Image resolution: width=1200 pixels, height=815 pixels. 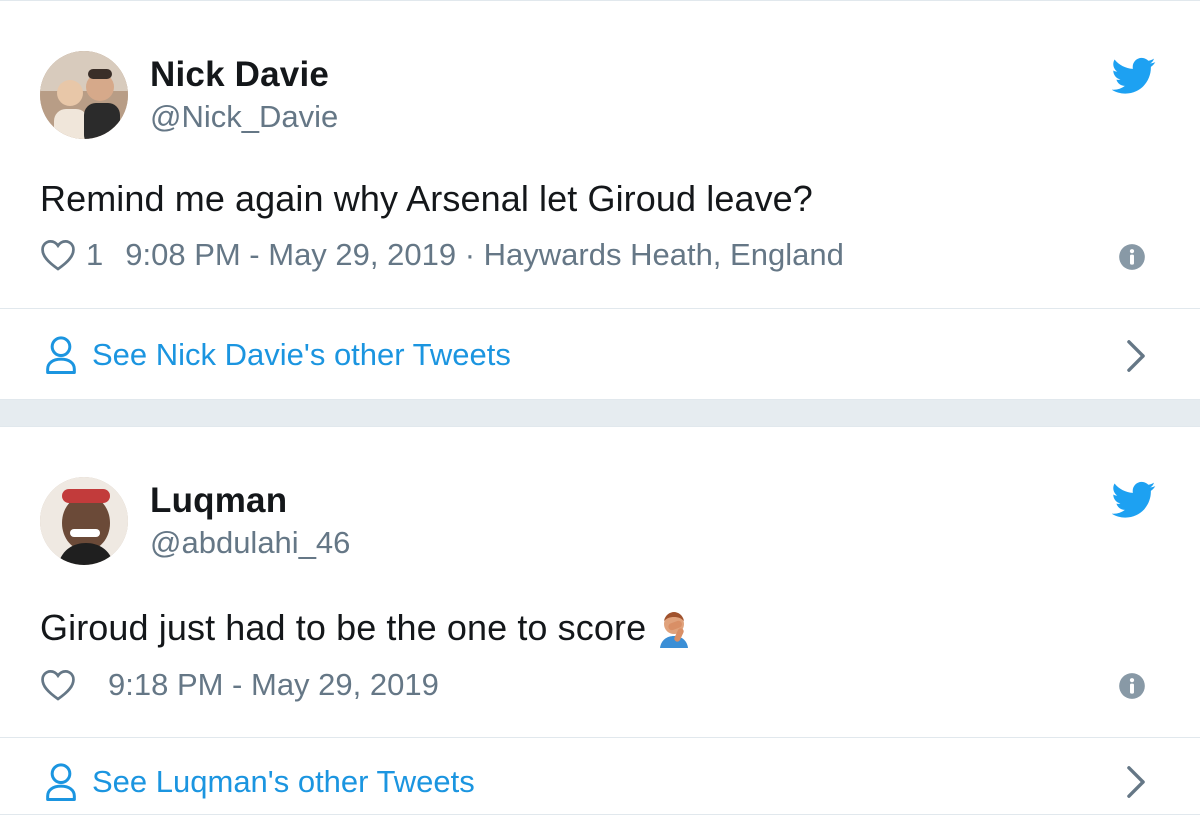 I want to click on see-other-tweets-label: See Nick Davie's other Tweets, so click(x=301, y=355).